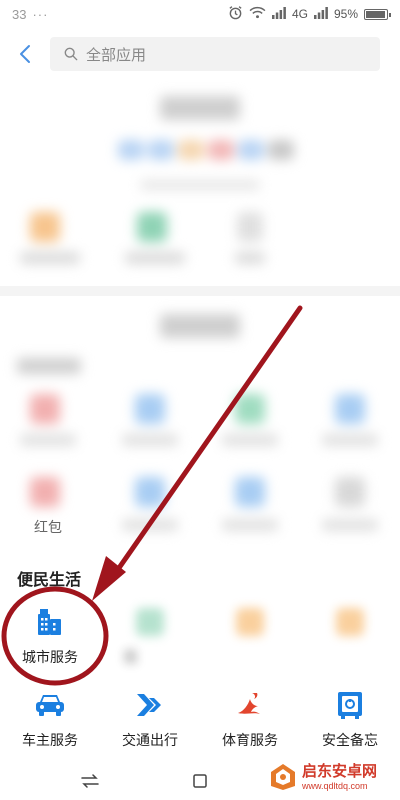 This screenshot has width=400, height=800. What do you see at coordinates (250, 740) in the screenshot?
I see `app-label: 体育服务` at bounding box center [250, 740].